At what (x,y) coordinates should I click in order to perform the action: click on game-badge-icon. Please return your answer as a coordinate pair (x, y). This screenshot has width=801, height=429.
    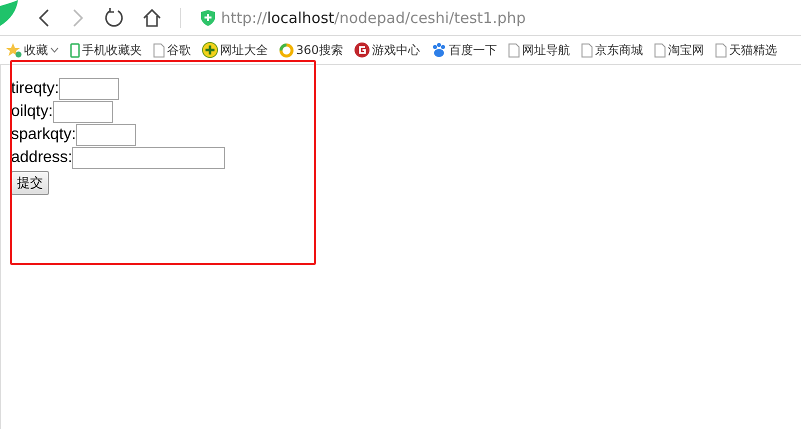
    Looking at the image, I should click on (362, 50).